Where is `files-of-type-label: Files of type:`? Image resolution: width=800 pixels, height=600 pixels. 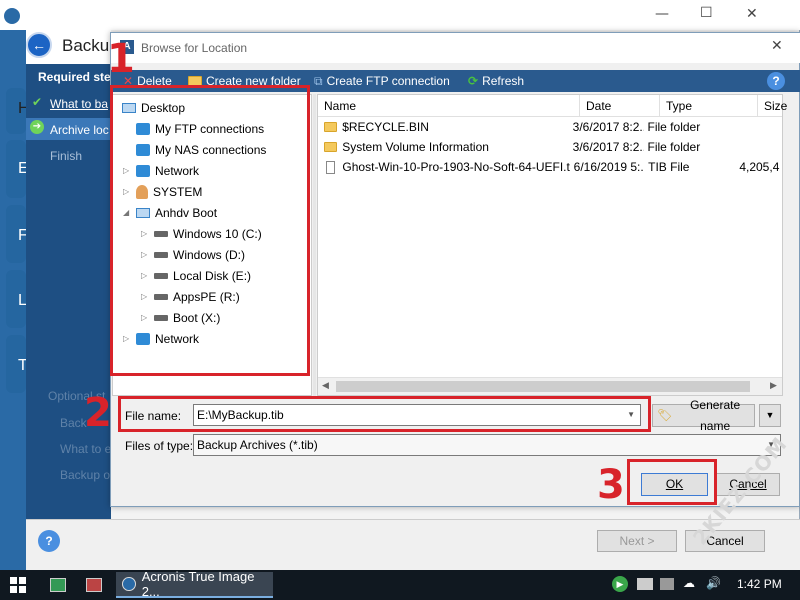 files-of-type-label: Files of type: is located at coordinates (159, 446).